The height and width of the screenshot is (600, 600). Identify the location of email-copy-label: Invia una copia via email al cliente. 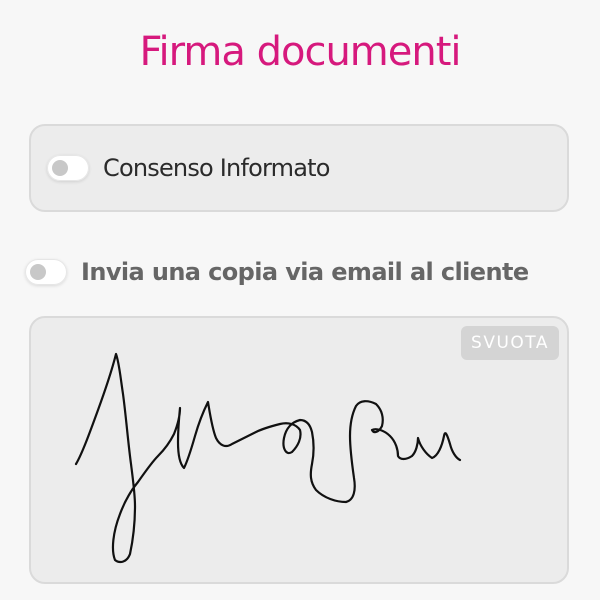
(305, 272).